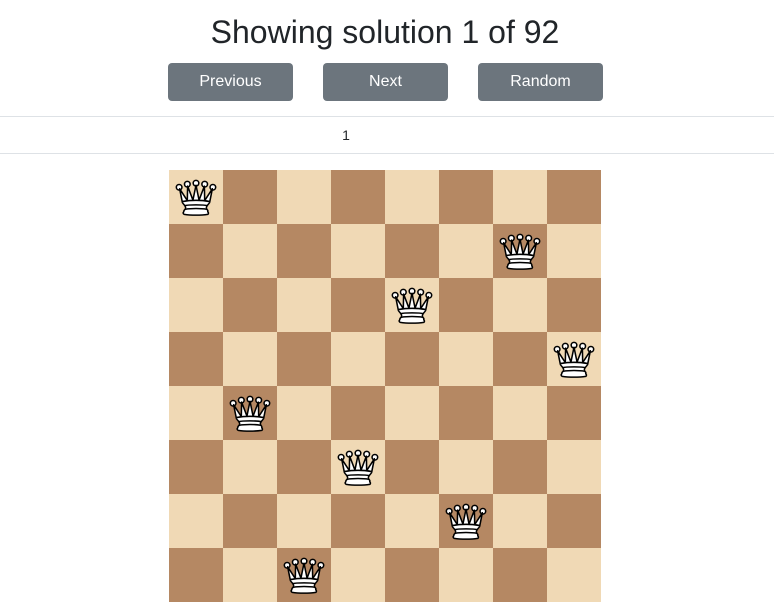  I want to click on random-button: Random, so click(540, 82).